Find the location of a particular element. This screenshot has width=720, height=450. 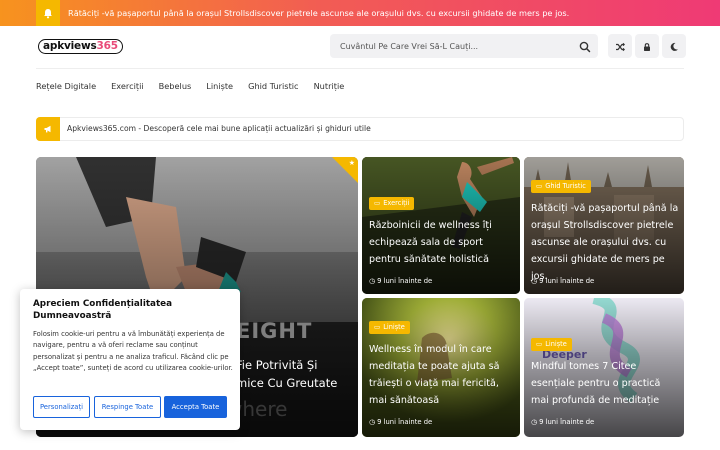

customize-button: Personalizați is located at coordinates (61, 407).